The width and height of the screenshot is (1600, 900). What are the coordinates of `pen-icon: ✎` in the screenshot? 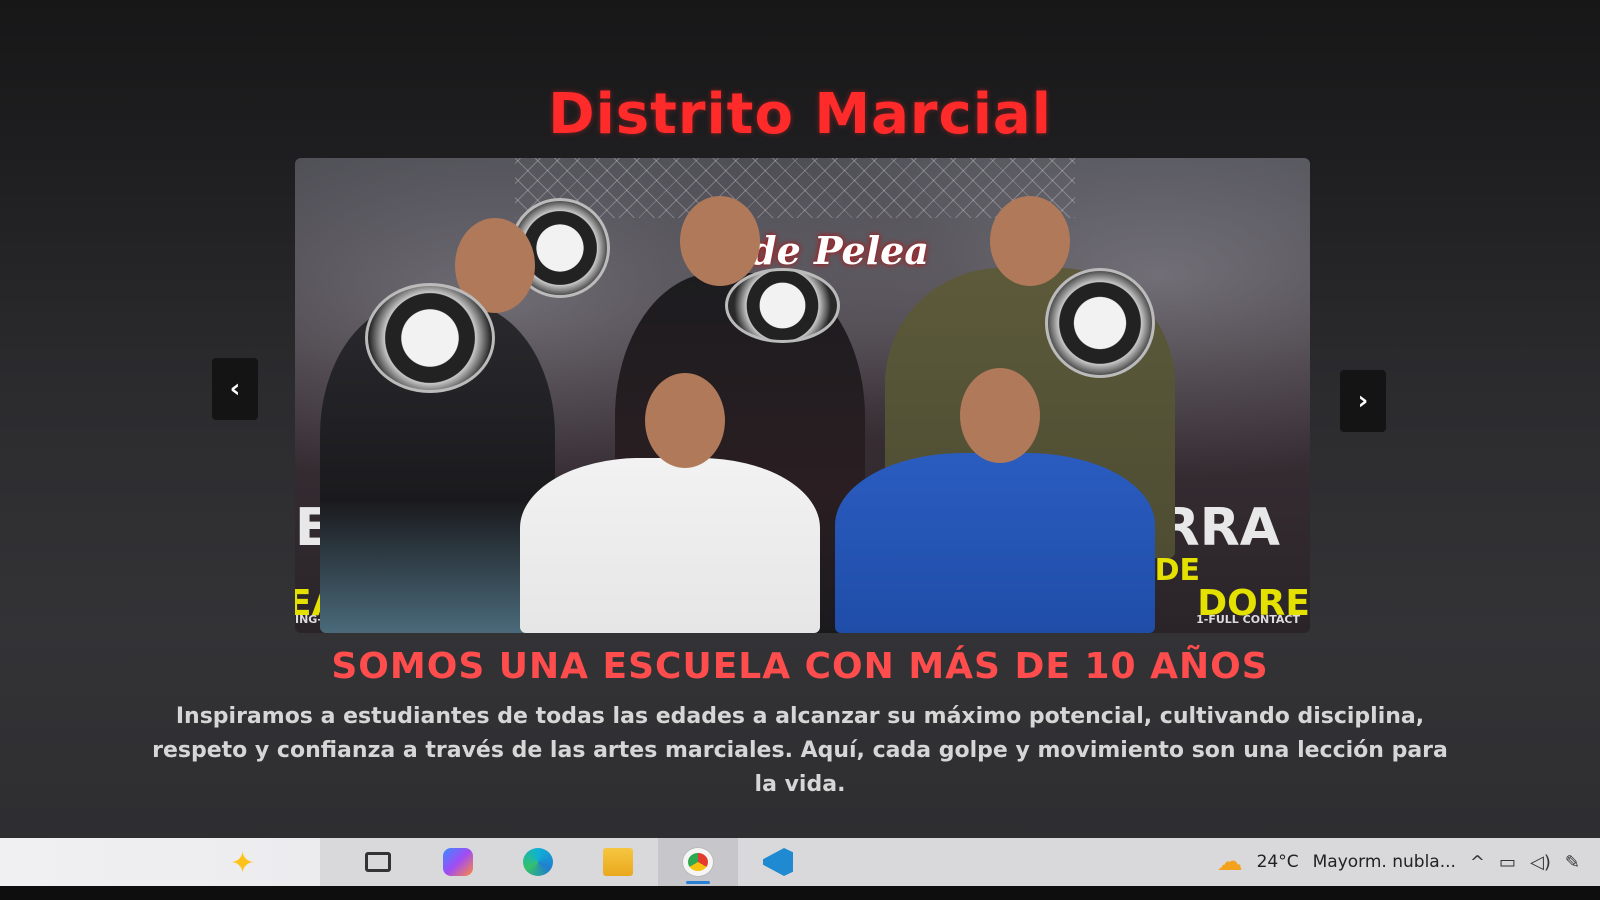 It's located at (1572, 862).